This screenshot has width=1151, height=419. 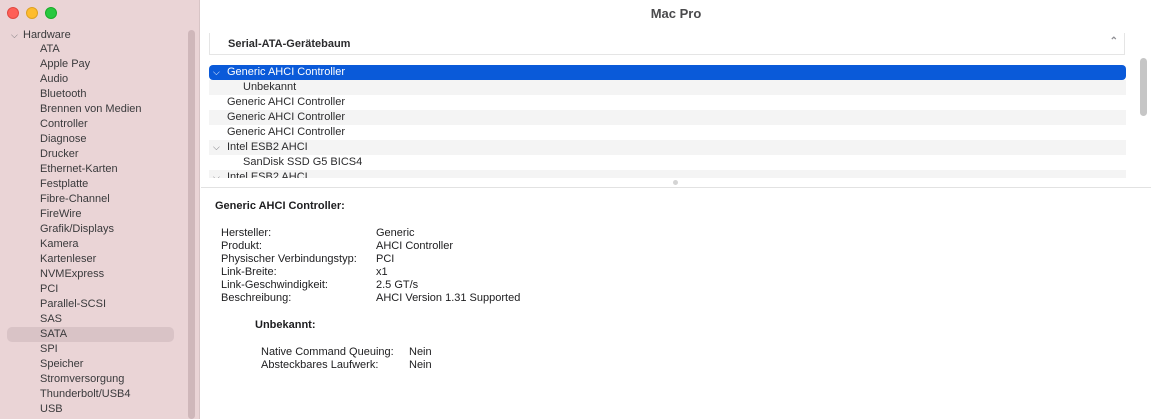 What do you see at coordinates (667, 72) in the screenshot?
I see `tree-row: ⌵ Generic AHCI Controller` at bounding box center [667, 72].